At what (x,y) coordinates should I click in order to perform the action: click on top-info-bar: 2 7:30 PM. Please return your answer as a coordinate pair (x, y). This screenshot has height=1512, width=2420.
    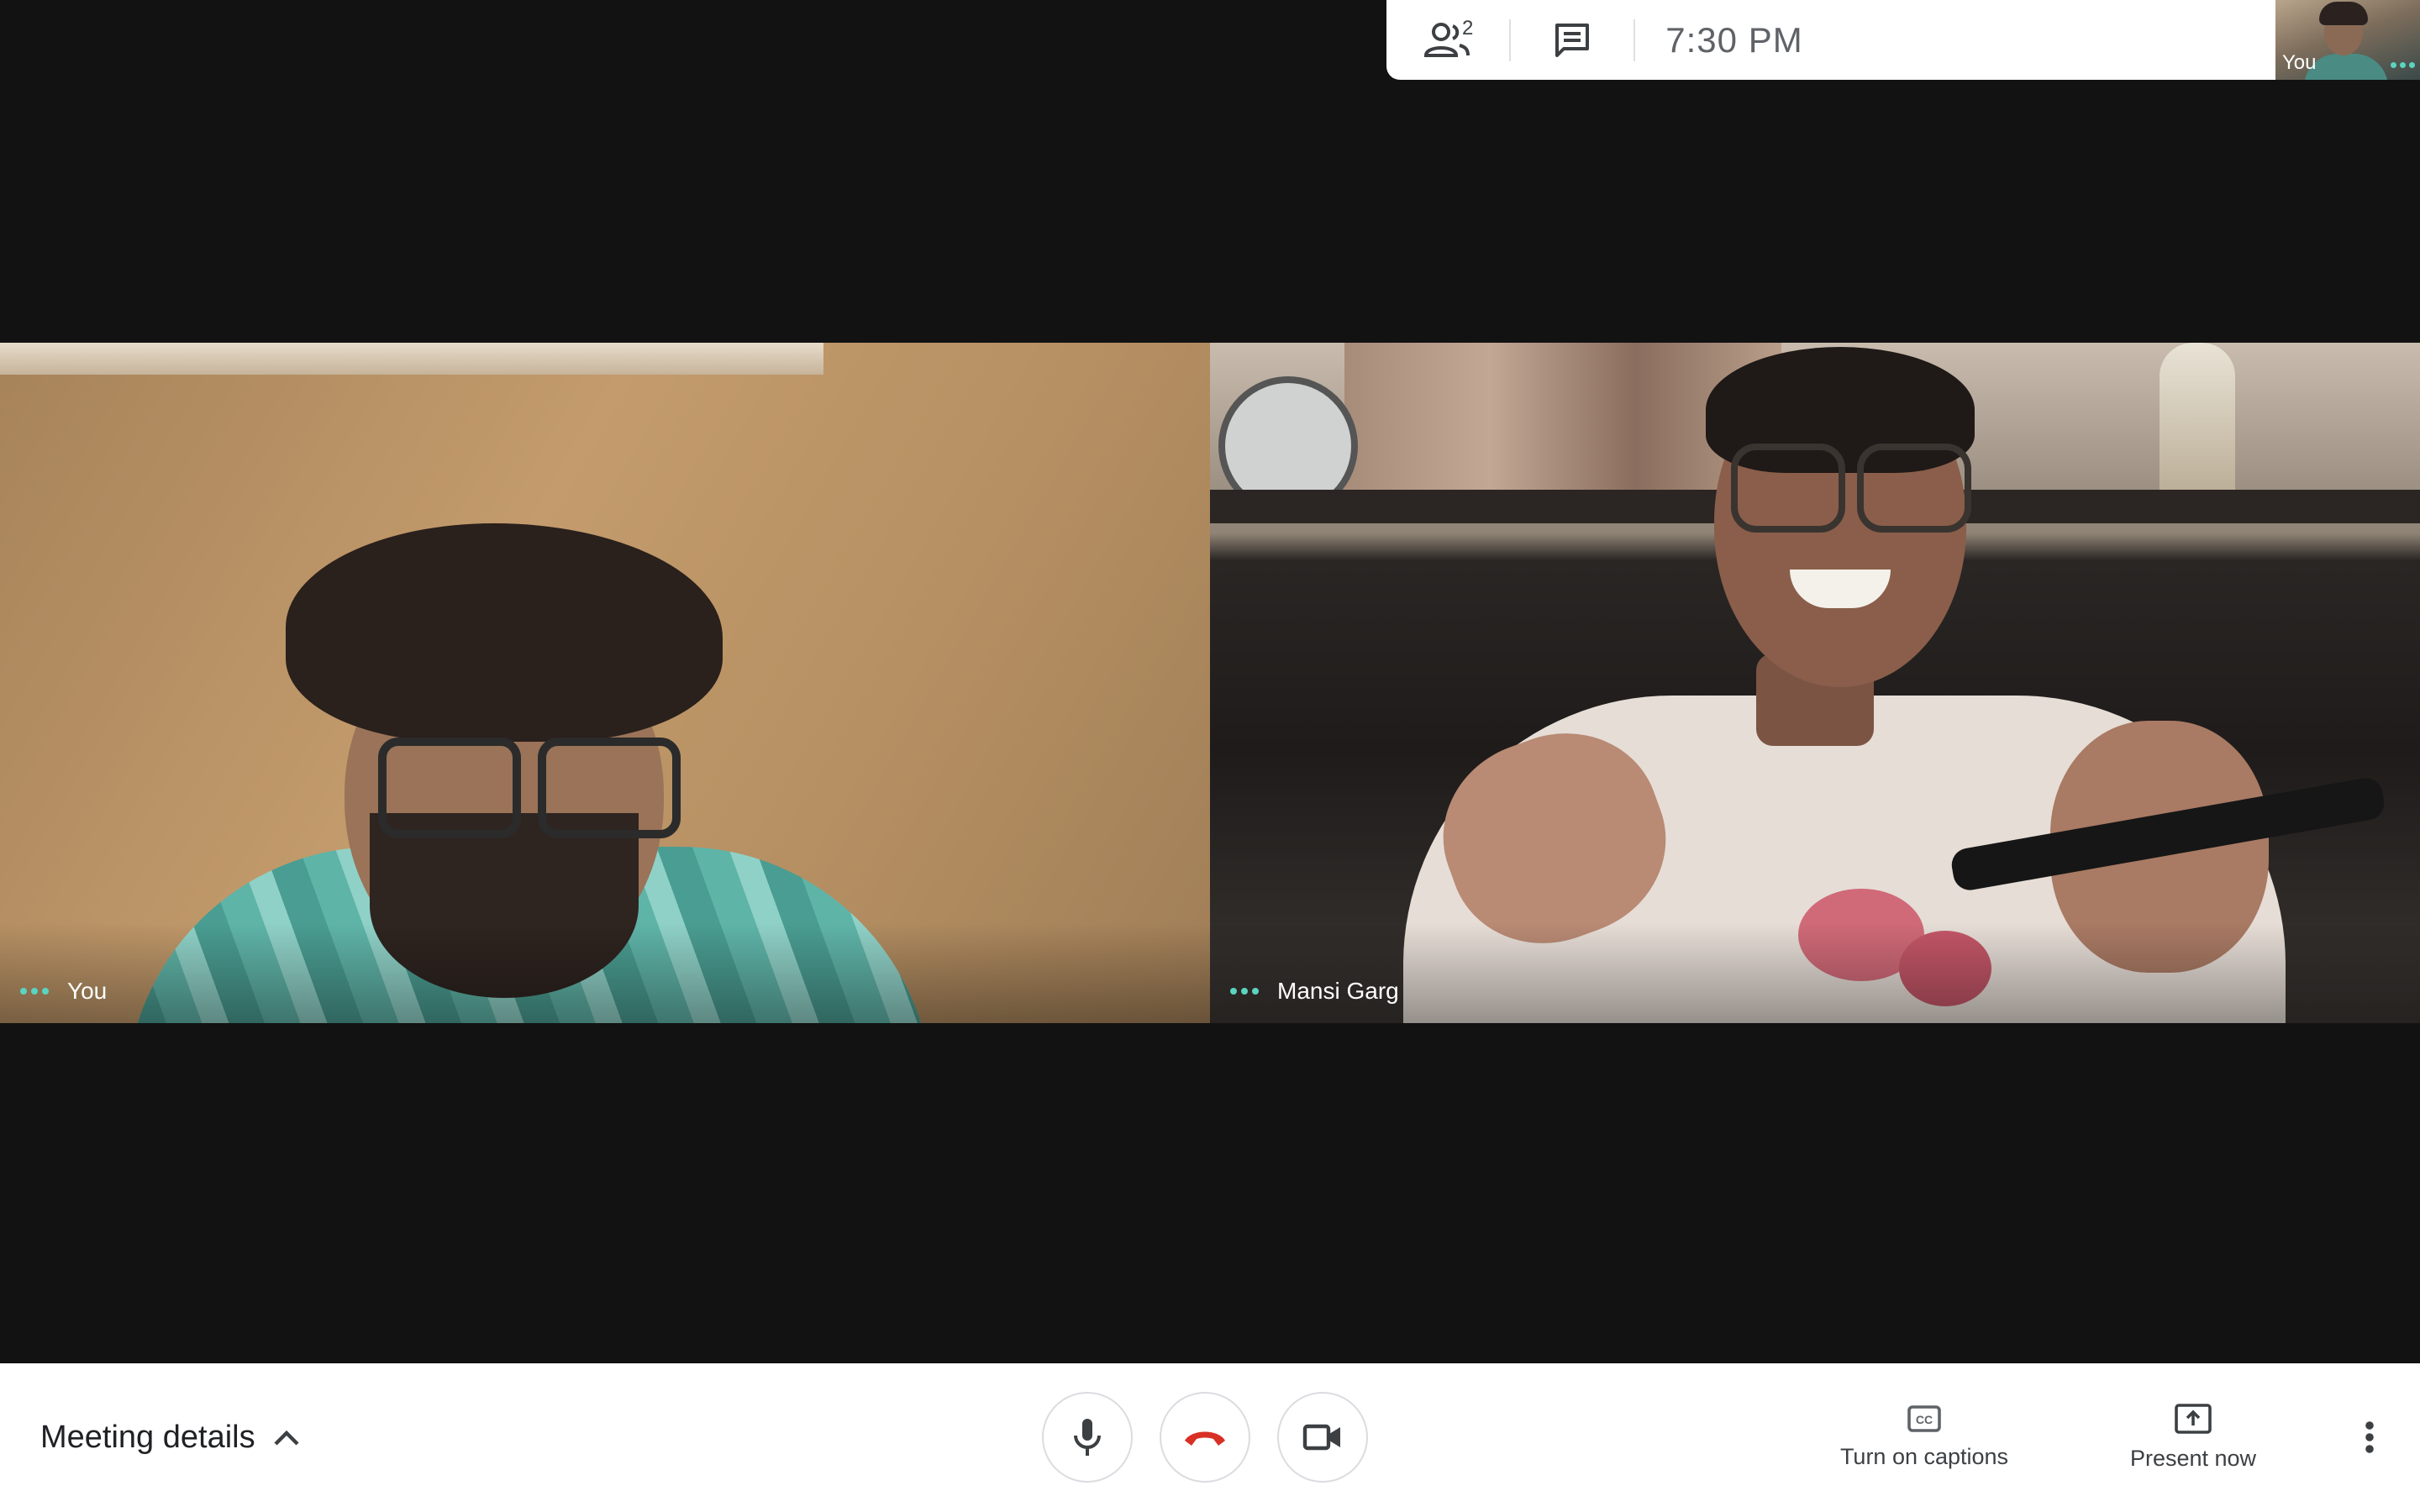
    Looking at the image, I should click on (1903, 40).